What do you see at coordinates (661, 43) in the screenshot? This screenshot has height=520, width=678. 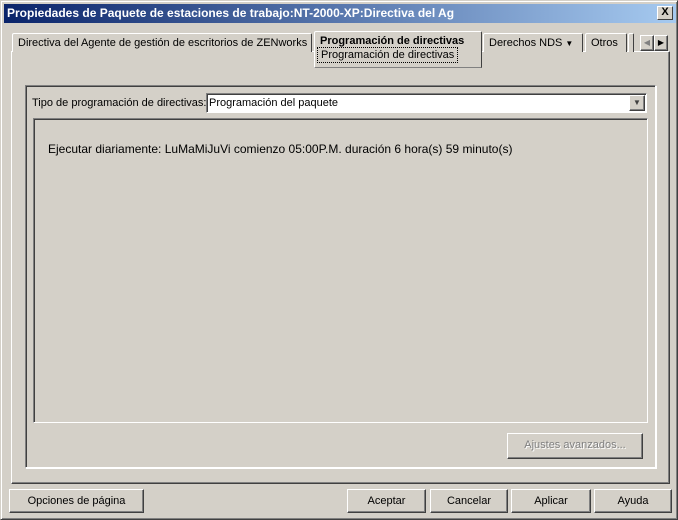 I see `tab-scroll-right-icon: ▶` at bounding box center [661, 43].